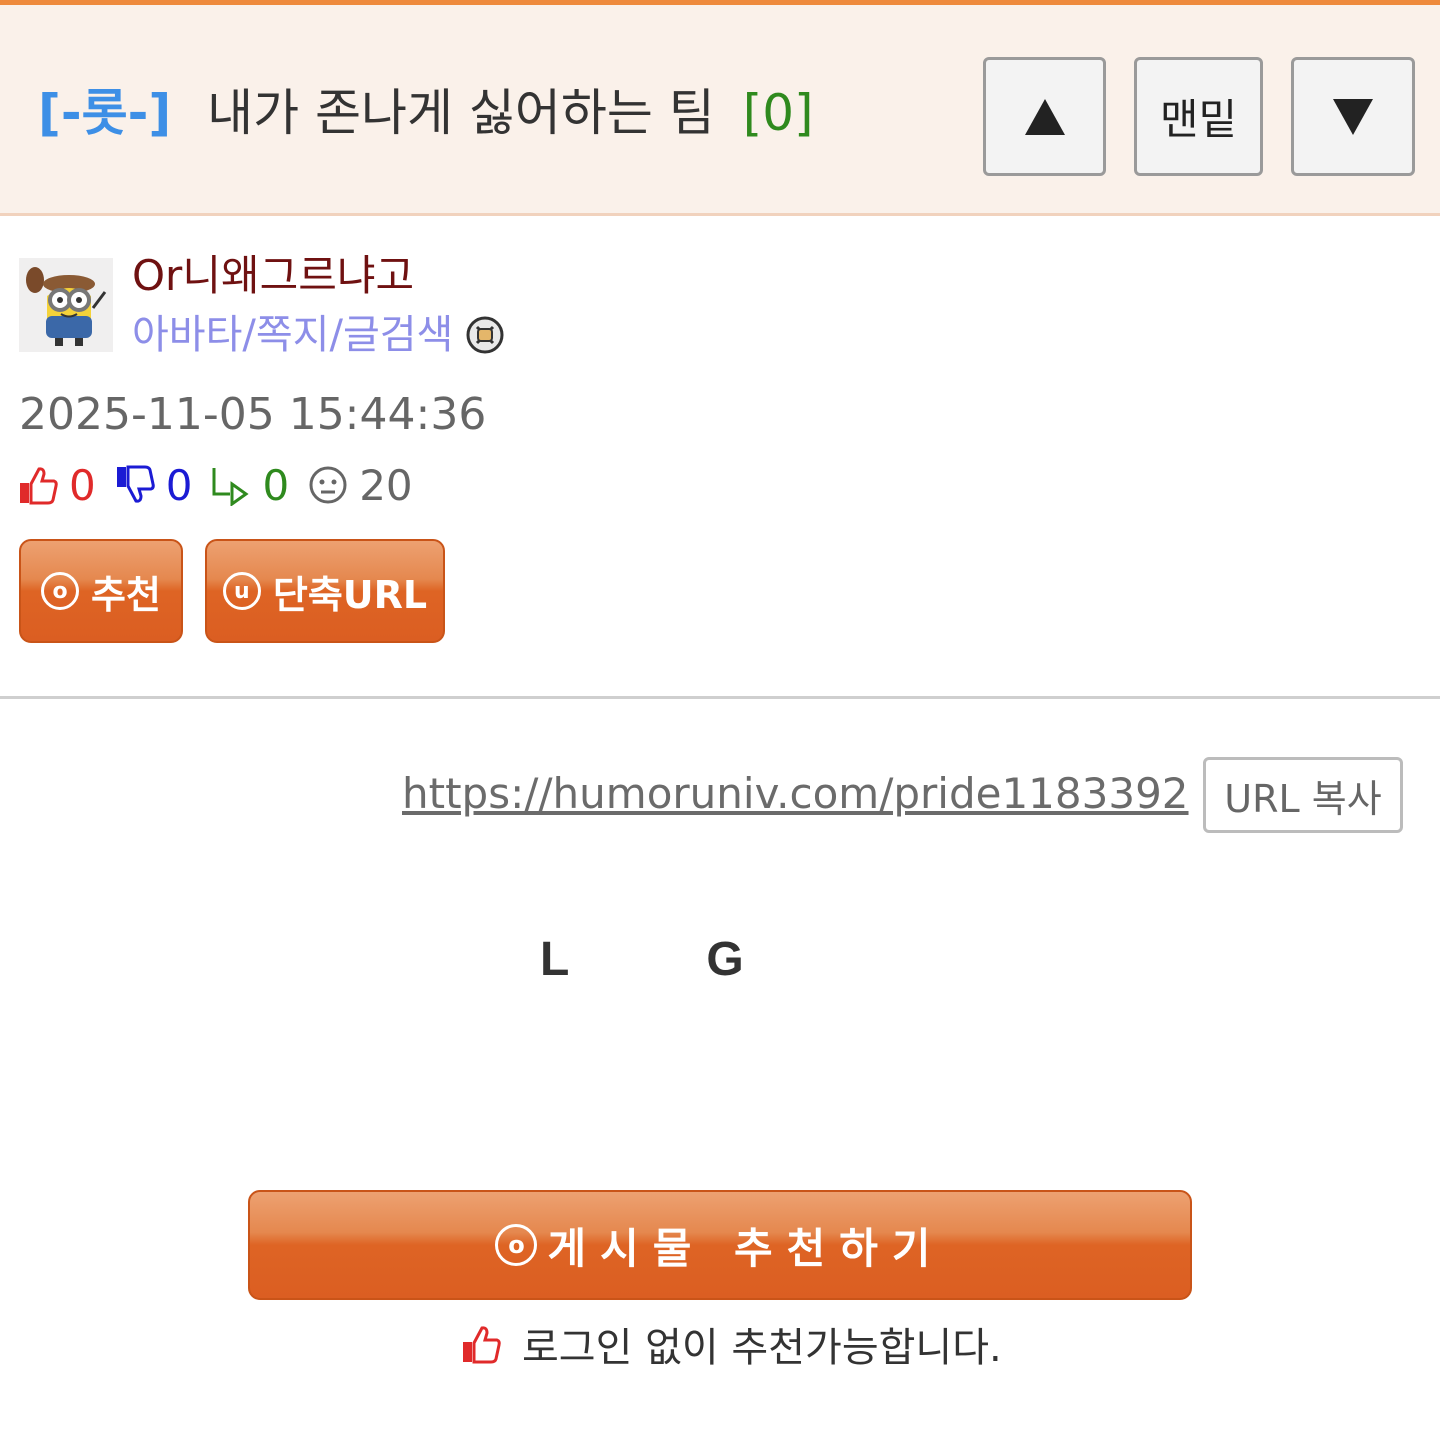  I want to click on post-header: [-롯-] 내가 존나게 싫어하는 팀 [0] 맨밑, so click(720, 110).